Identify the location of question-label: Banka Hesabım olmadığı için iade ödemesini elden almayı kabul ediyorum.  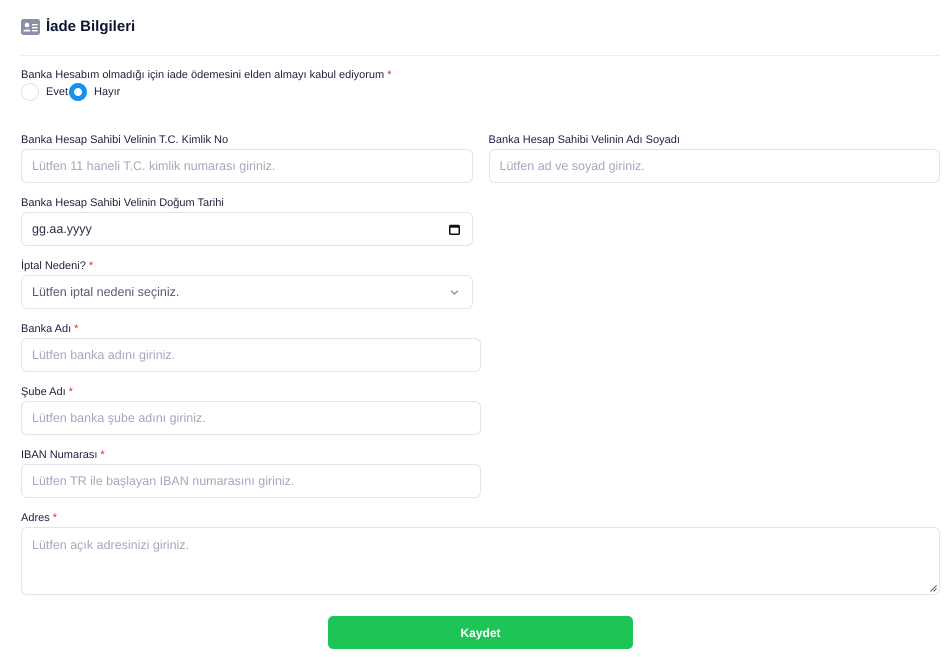
(202, 75).